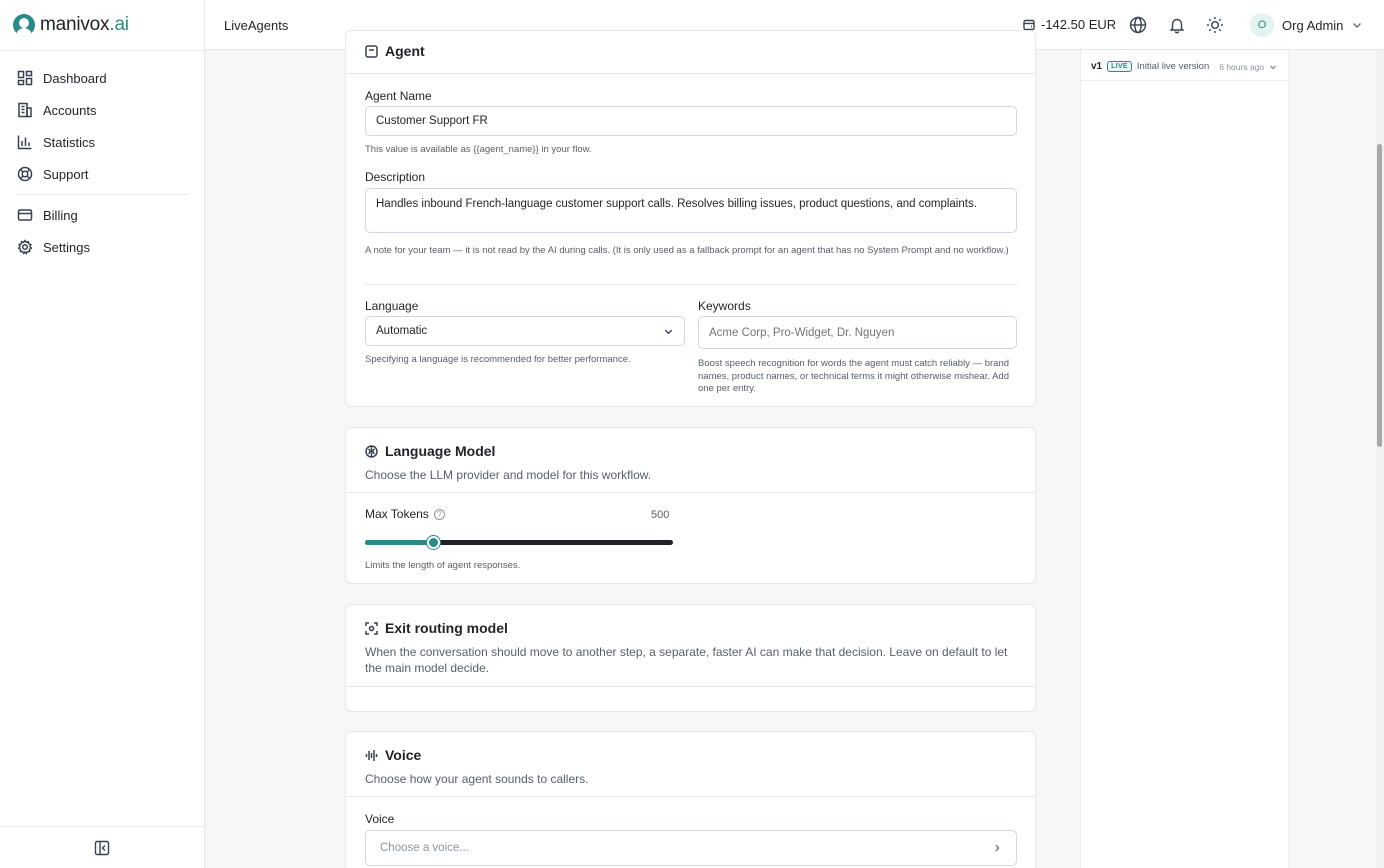 This screenshot has width=1384, height=868. What do you see at coordinates (392, 306) in the screenshot?
I see `language-label: Language` at bounding box center [392, 306].